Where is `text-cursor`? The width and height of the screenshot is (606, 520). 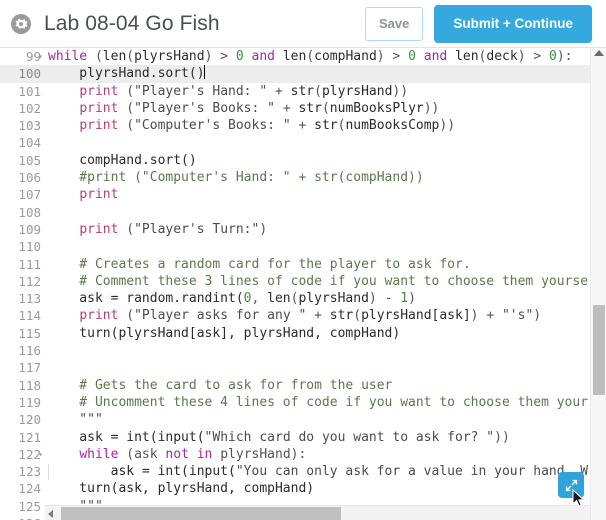 text-cursor is located at coordinates (204, 72).